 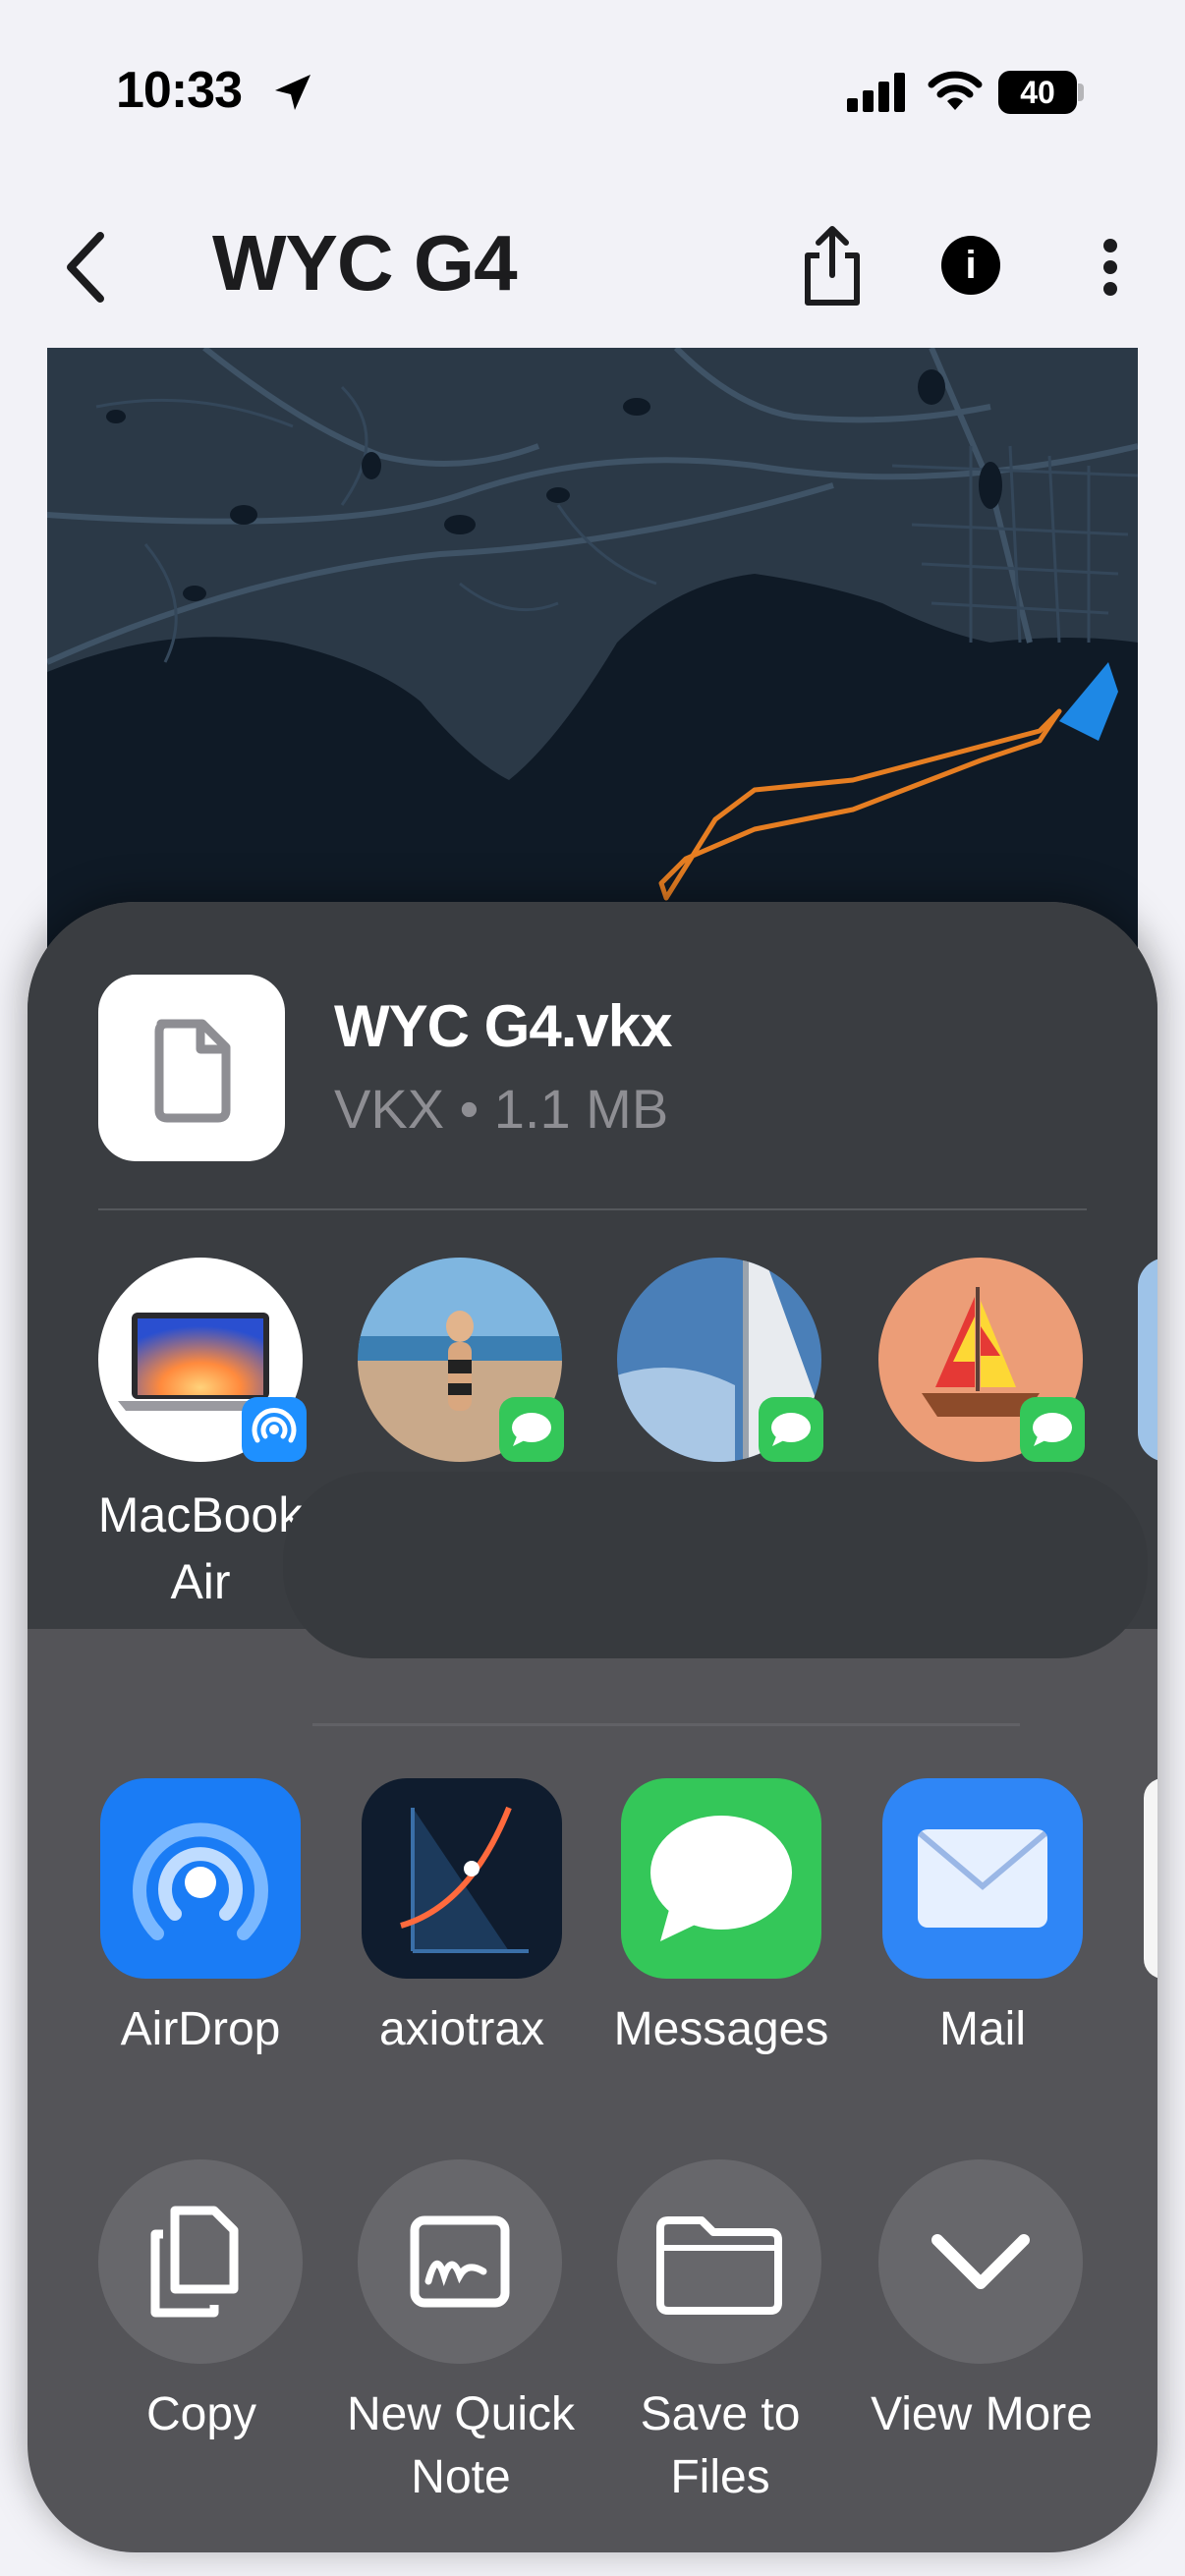 What do you see at coordinates (1038, 92) in the screenshot?
I see `battery-level: 40` at bounding box center [1038, 92].